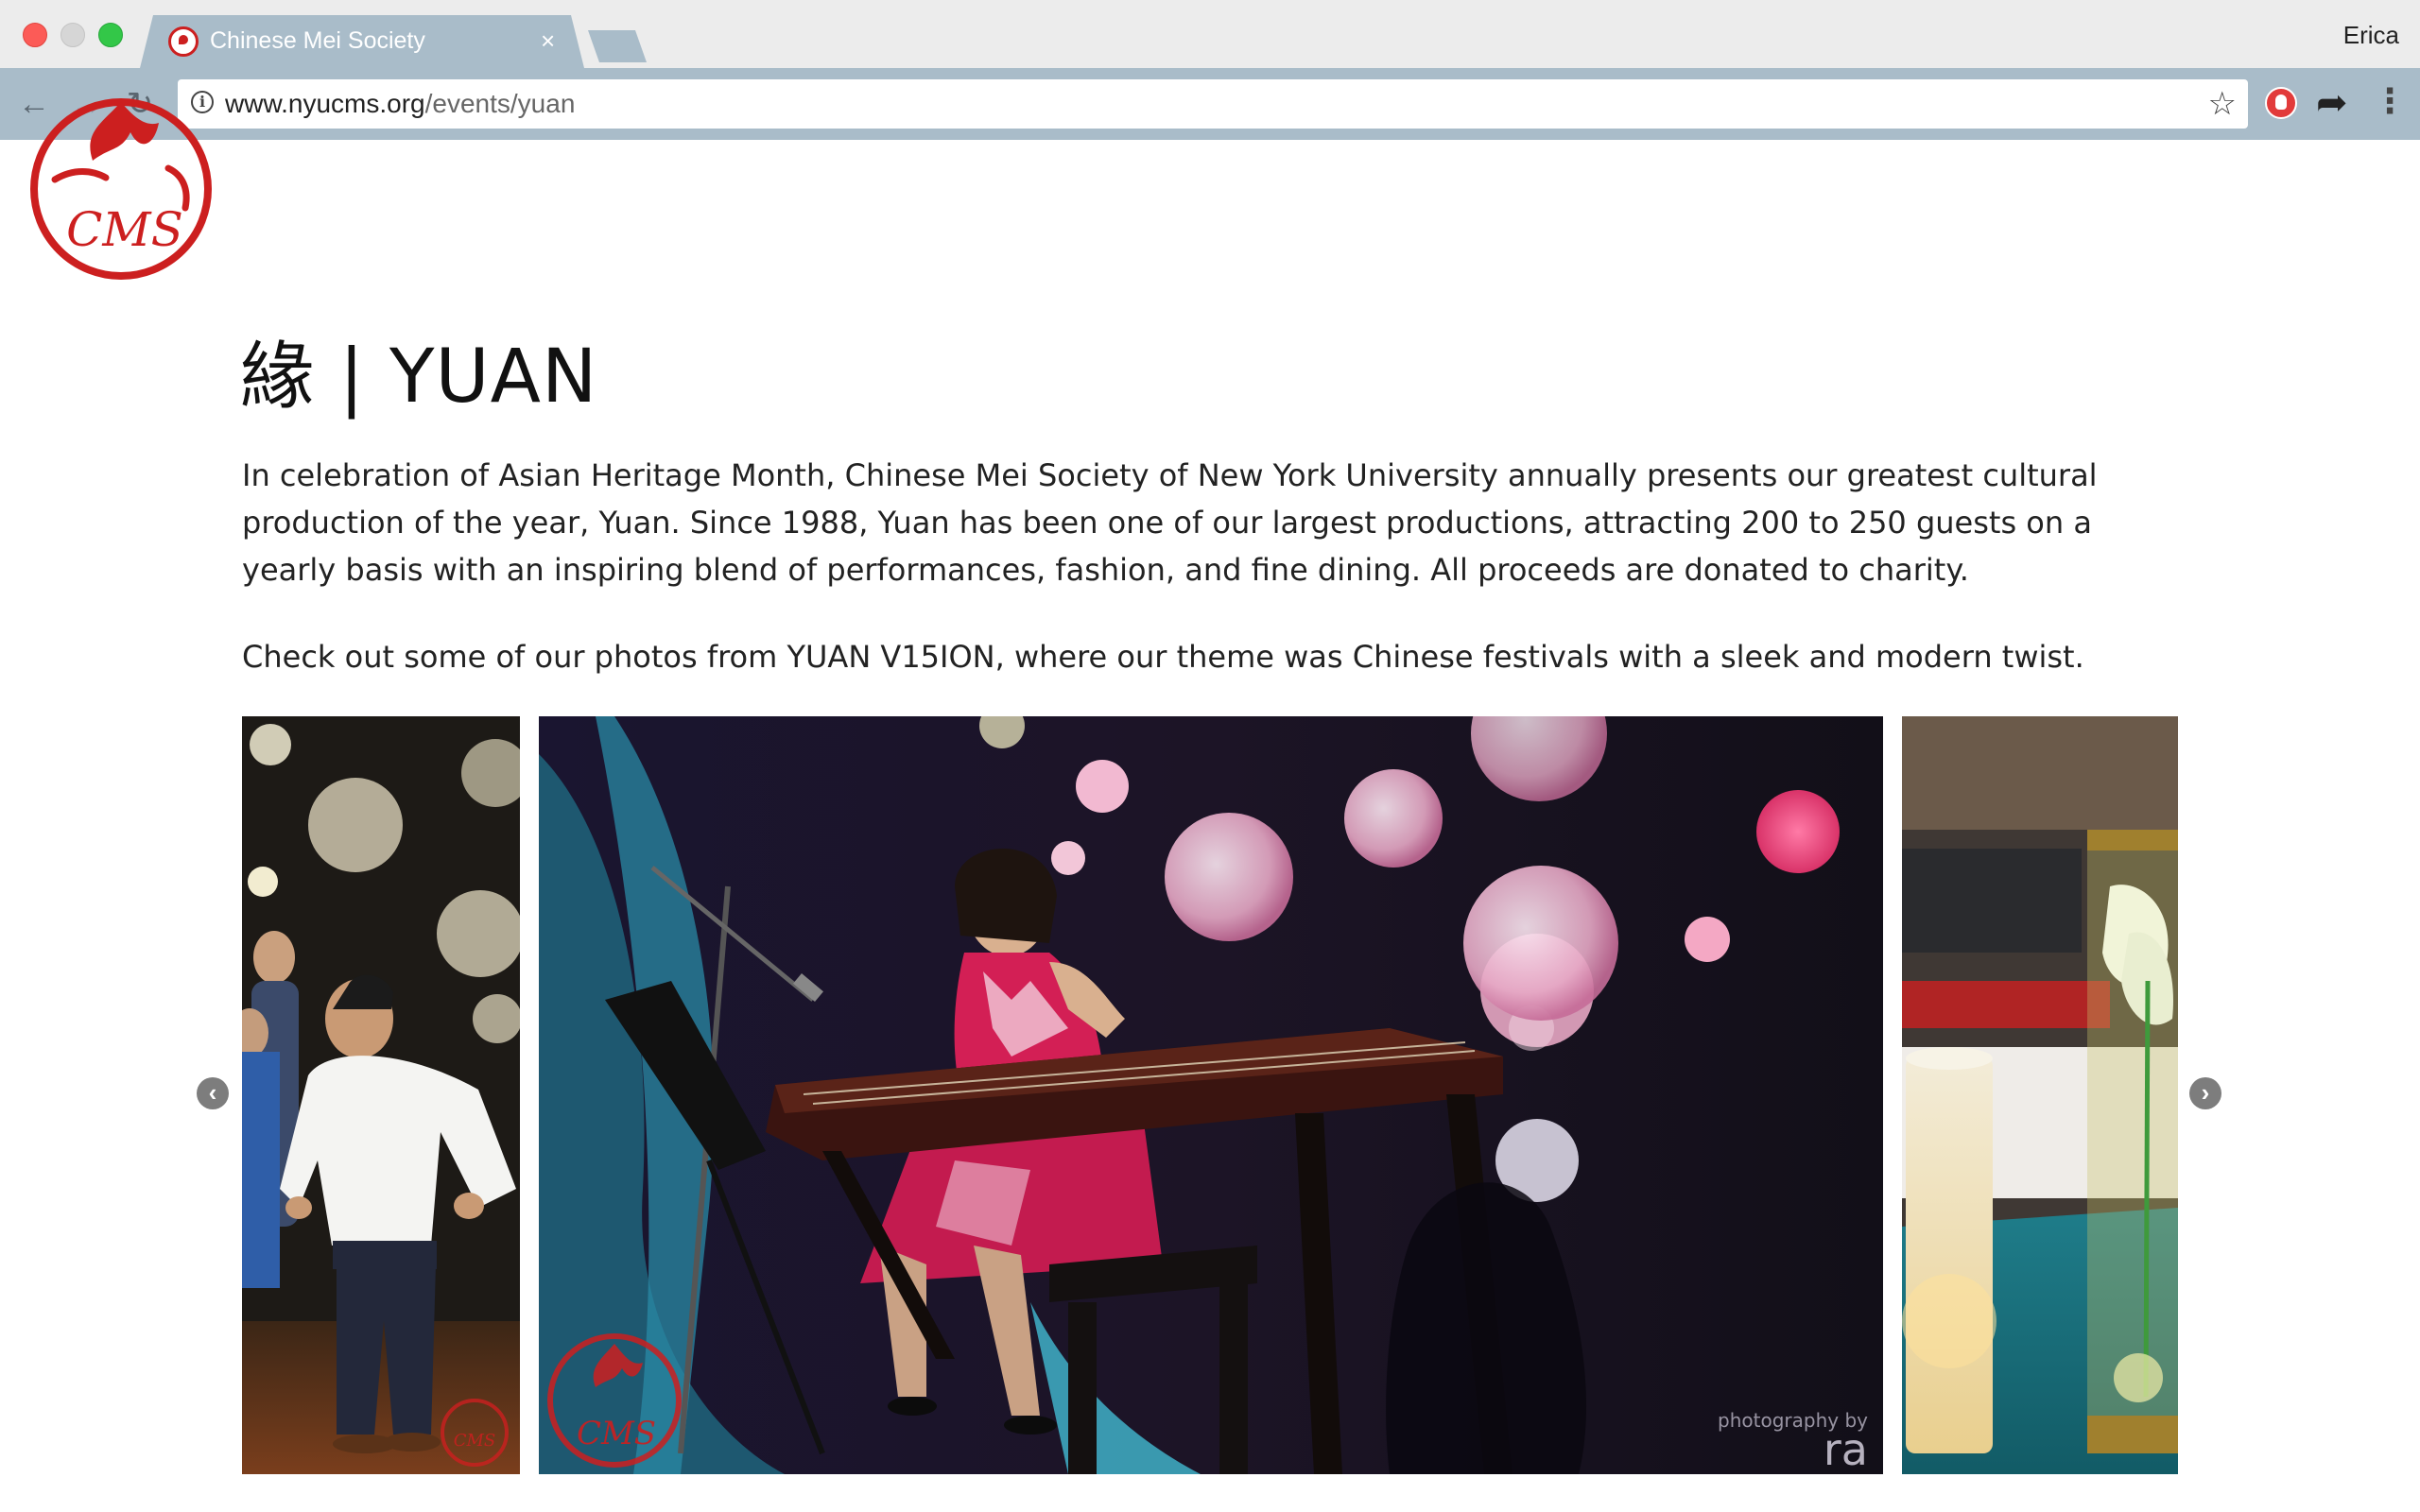  What do you see at coordinates (35, 35) in the screenshot?
I see `window-close-button` at bounding box center [35, 35].